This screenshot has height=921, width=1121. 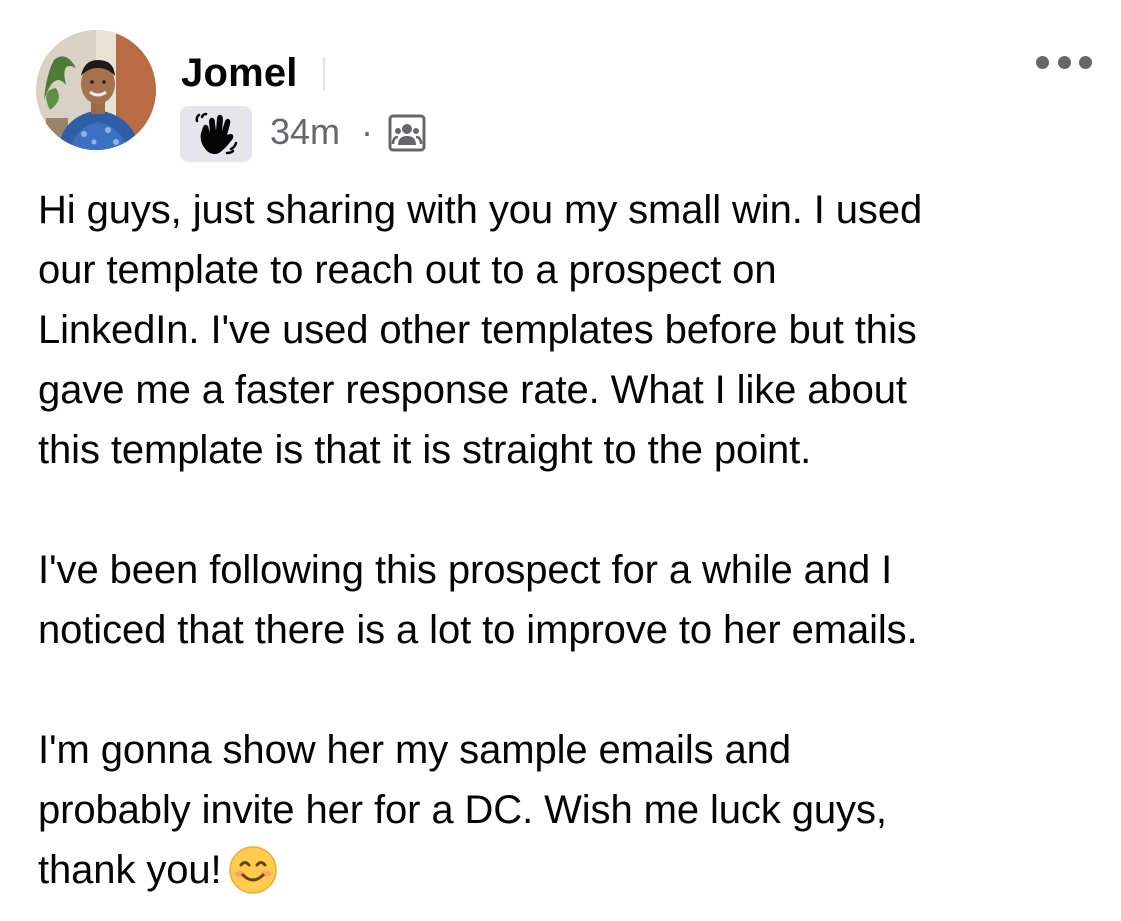 I want to click on group-members-icon, so click(x=407, y=133).